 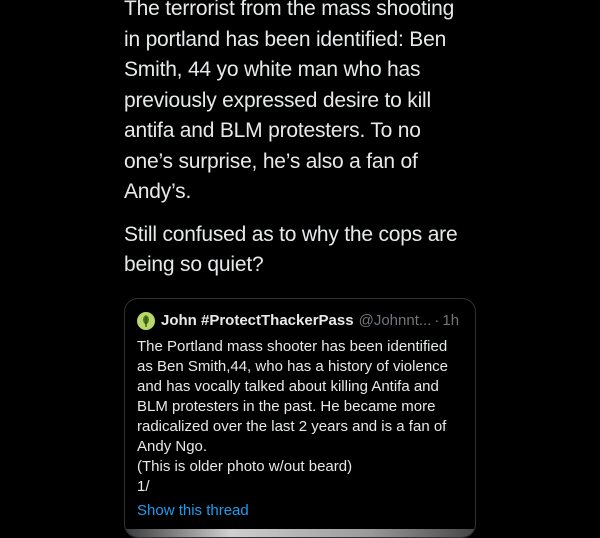 I want to click on leaf-avatar-icon, so click(x=146, y=321).